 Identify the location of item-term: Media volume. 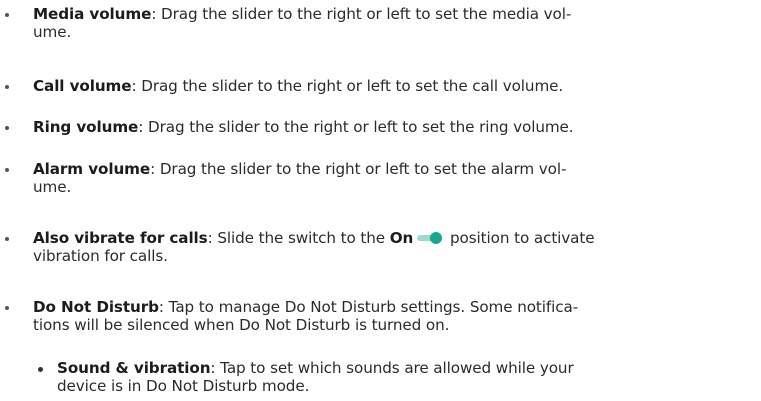
(92, 14).